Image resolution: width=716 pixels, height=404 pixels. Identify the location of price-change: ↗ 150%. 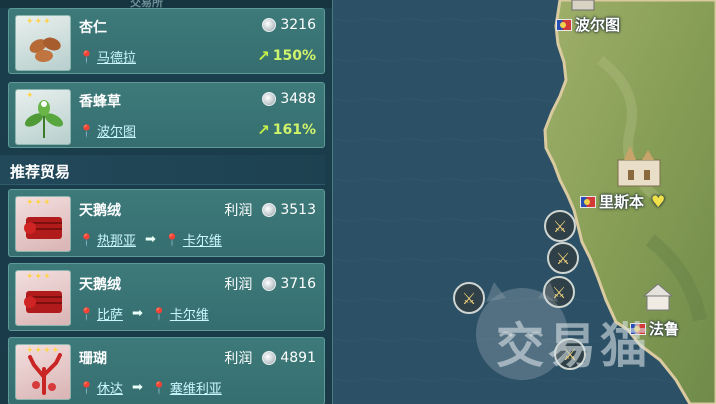
(286, 56).